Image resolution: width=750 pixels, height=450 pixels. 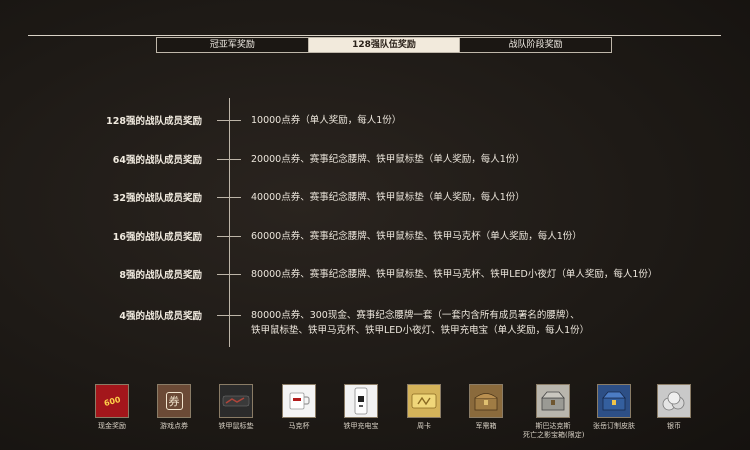 I want to click on reward-row-text-line2: 铁甲鼠标垫、铁甲马克杯、铁甲LED小夜灯、铁甲充电宝（单人奖励，每人1份）, so click(x=420, y=330).